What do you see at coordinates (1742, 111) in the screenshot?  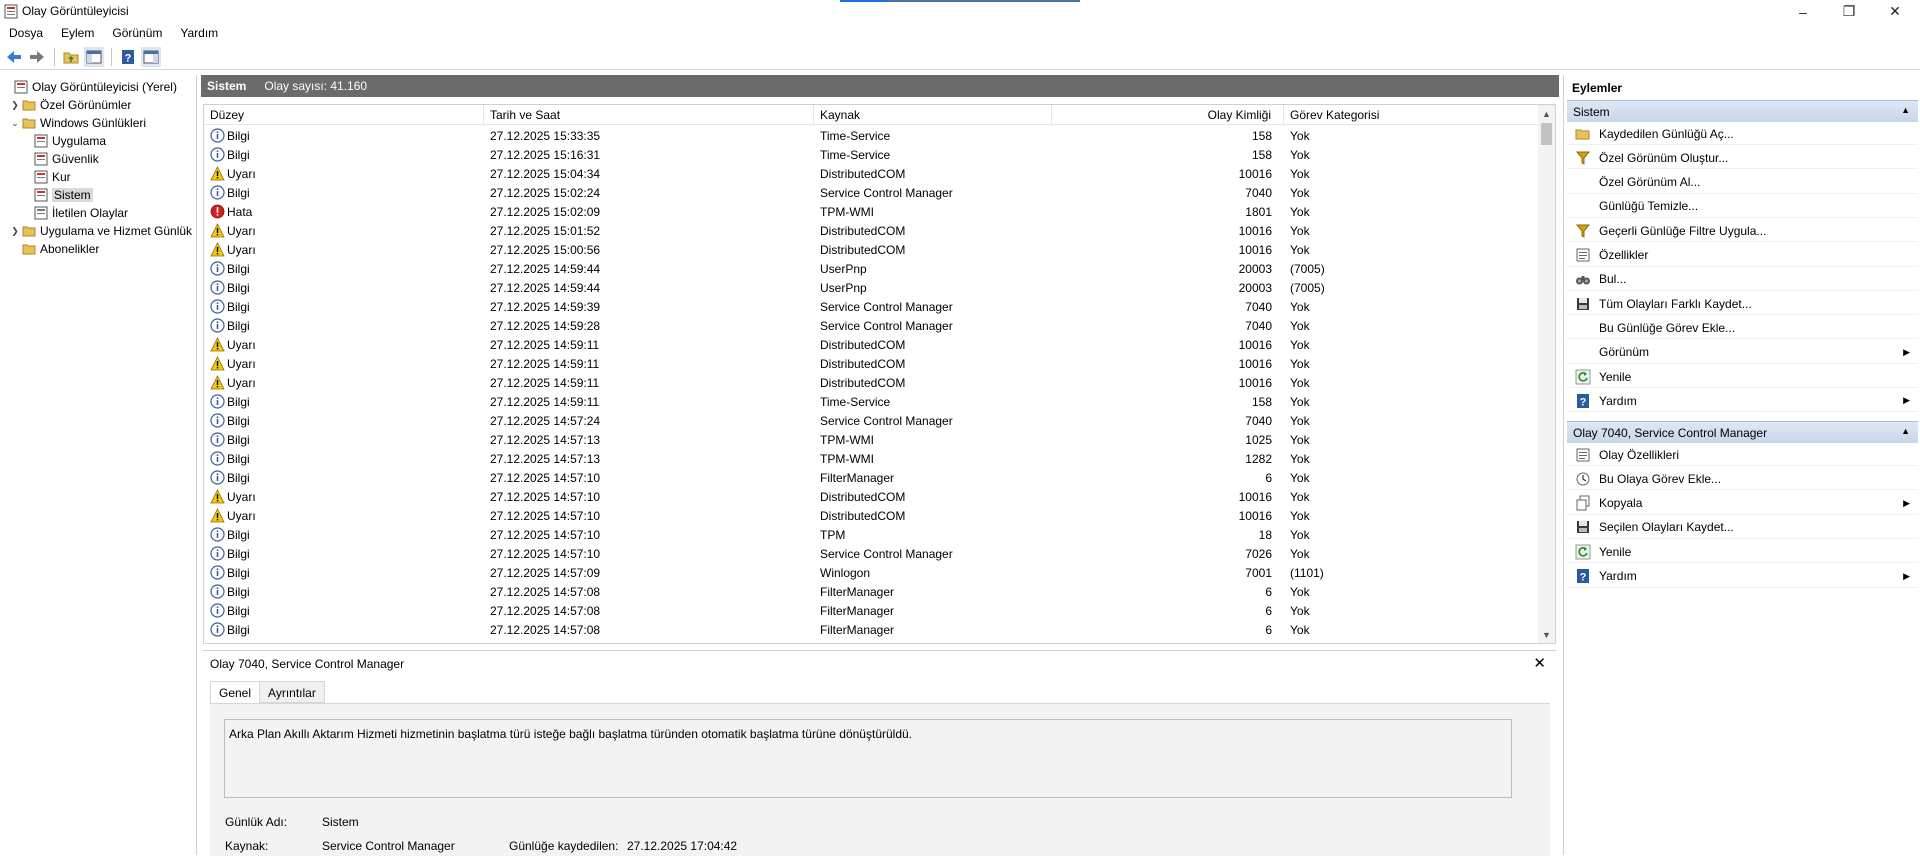 I see `actions-section-header: Sistem ▲` at bounding box center [1742, 111].